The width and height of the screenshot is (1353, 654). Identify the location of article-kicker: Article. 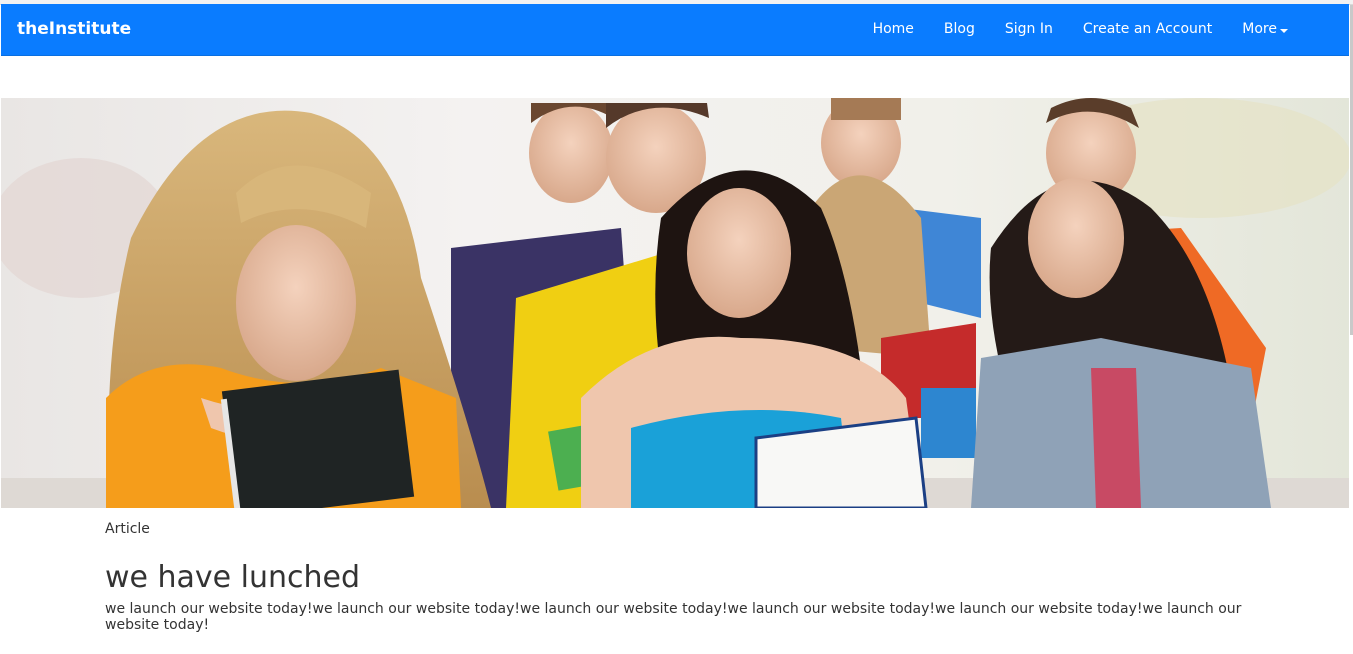
(127, 529).